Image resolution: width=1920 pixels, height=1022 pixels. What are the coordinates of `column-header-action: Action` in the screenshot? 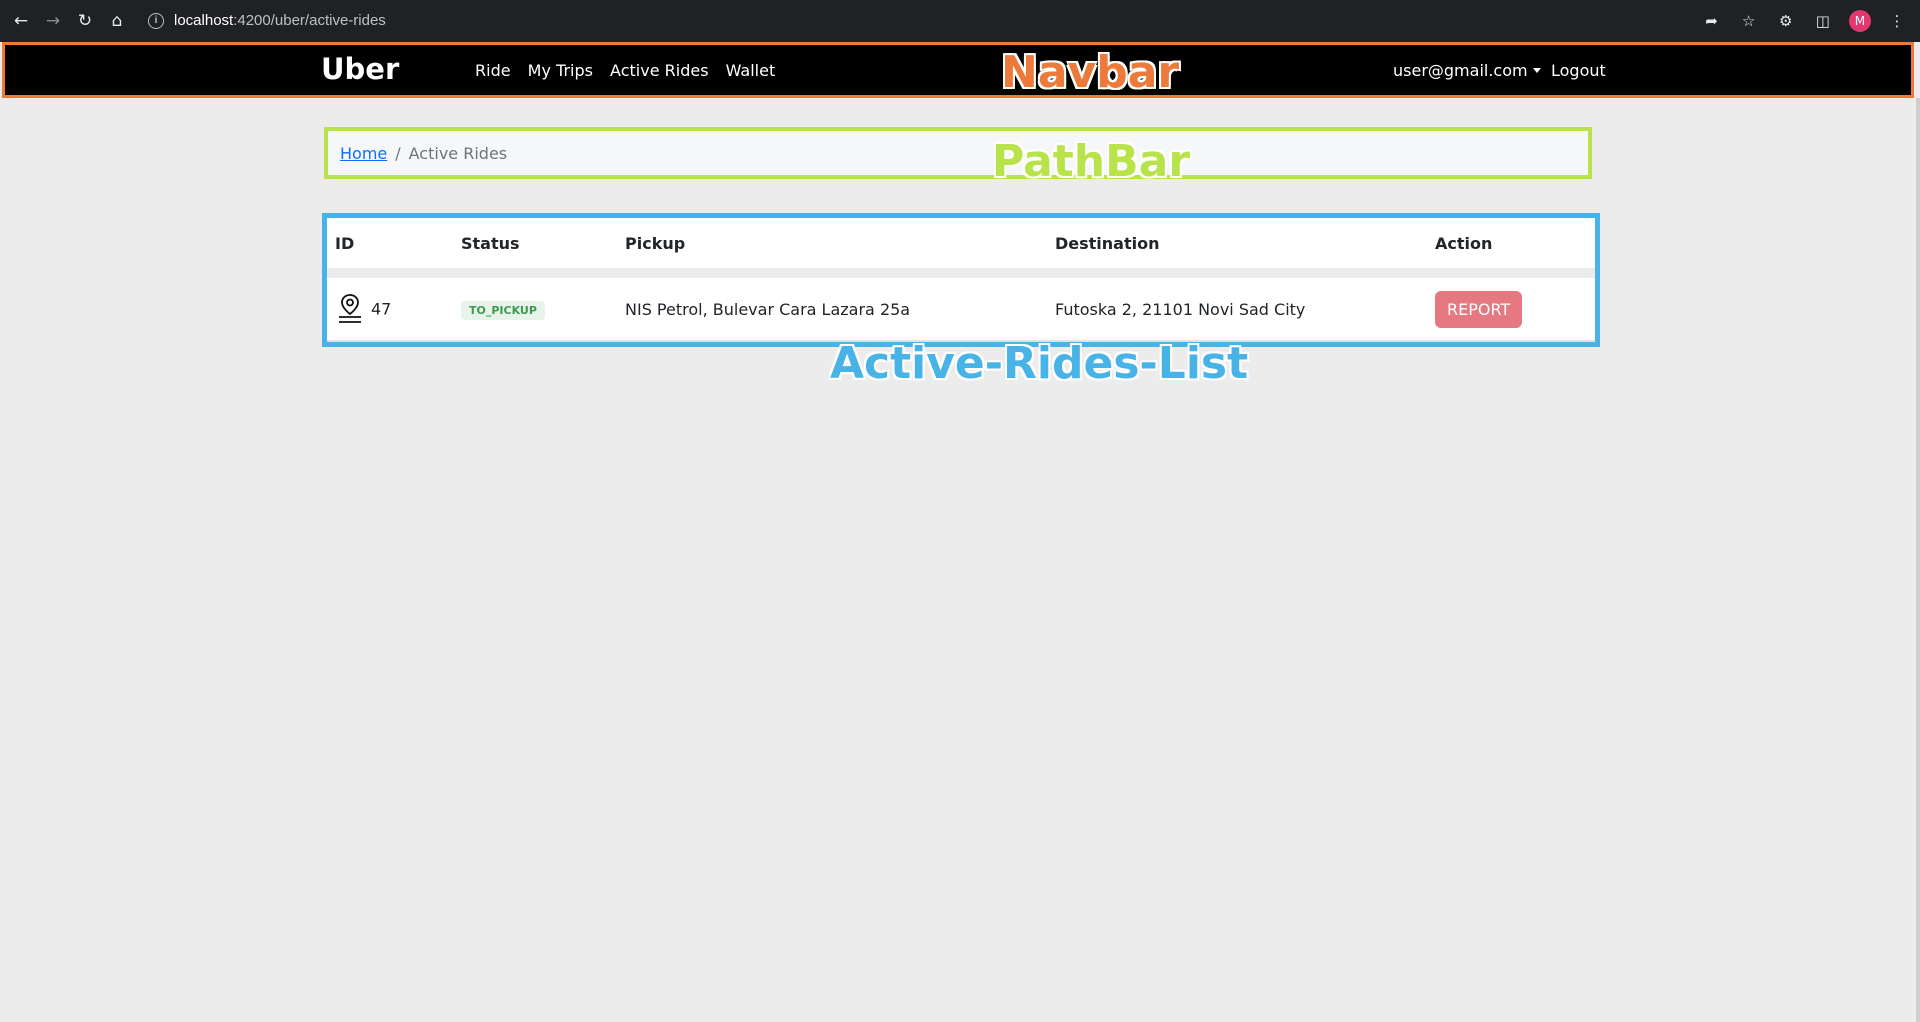 It's located at (1515, 248).